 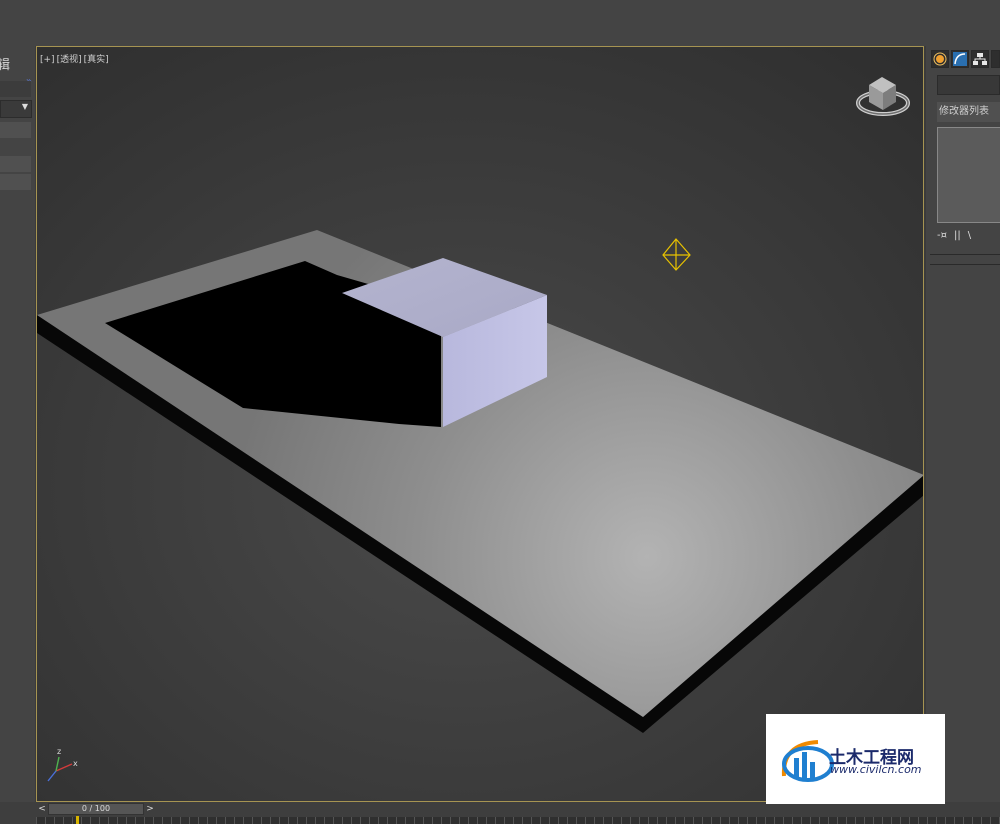 I want to click on tab-motion, so click(x=995, y=59).